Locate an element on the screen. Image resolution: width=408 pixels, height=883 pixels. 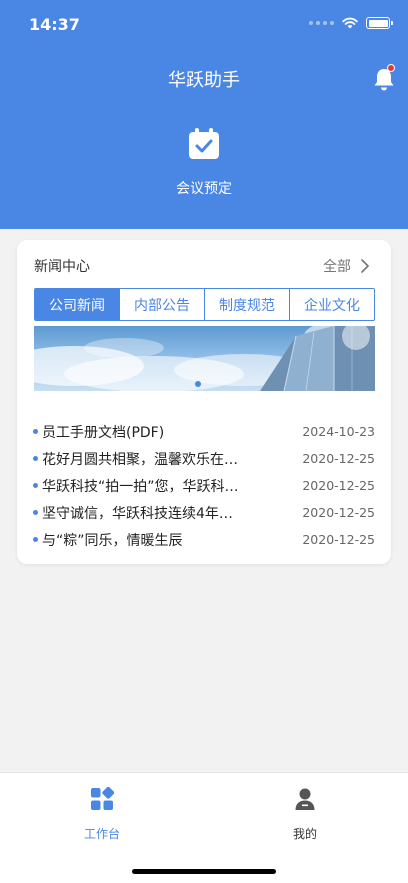
news-banner is located at coordinates (204, 358).